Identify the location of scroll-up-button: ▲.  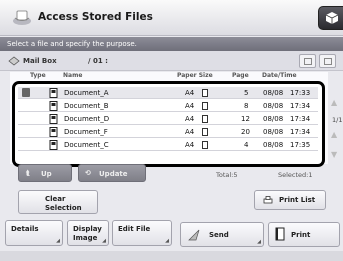
(337, 103).